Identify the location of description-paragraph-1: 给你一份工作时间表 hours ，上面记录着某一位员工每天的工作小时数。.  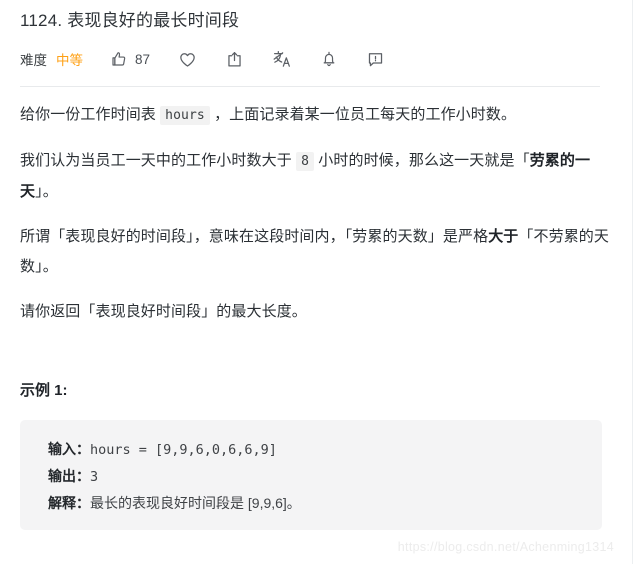
(316, 115).